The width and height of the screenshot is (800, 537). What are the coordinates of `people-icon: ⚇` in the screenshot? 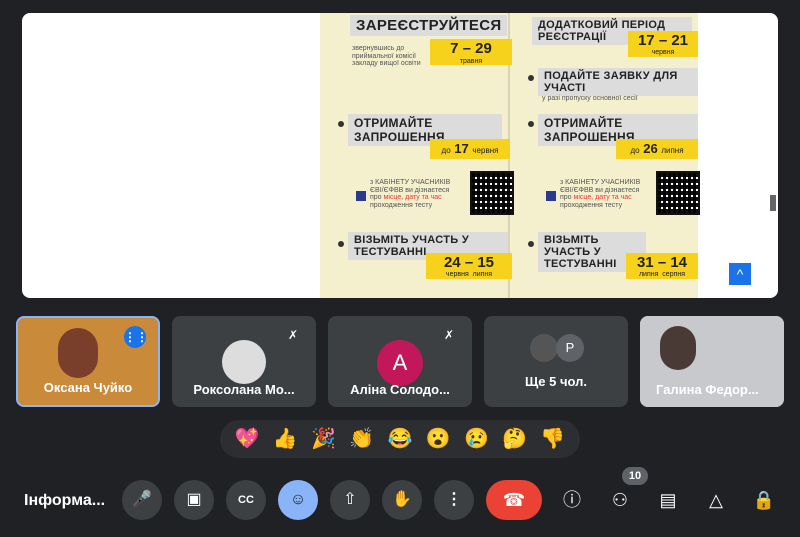 It's located at (620, 500).